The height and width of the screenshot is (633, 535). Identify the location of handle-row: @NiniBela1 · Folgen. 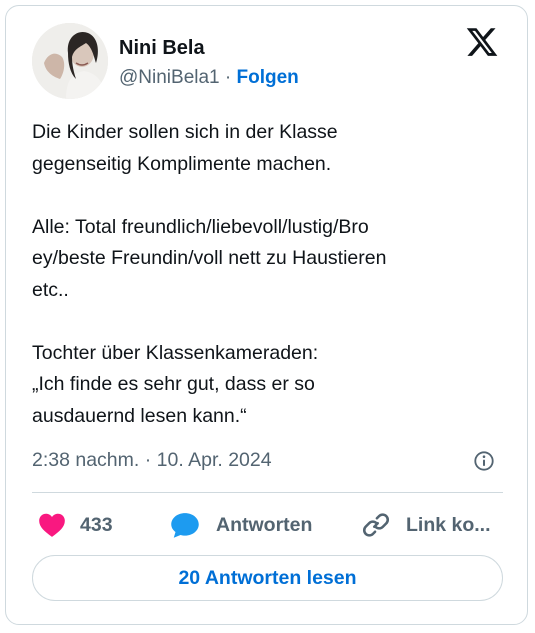
(209, 78).